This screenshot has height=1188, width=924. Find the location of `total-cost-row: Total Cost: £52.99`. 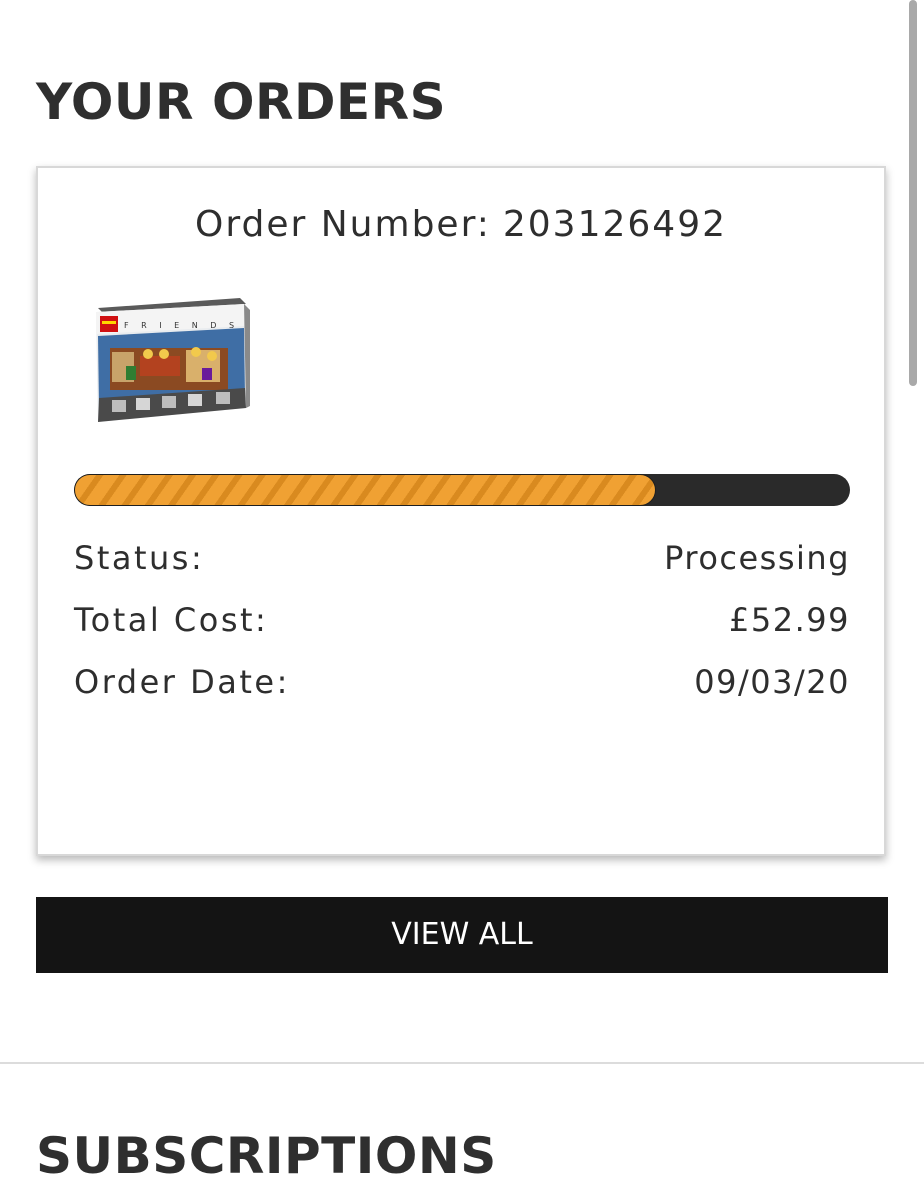

total-cost-row: Total Cost: £52.99 is located at coordinates (462, 620).